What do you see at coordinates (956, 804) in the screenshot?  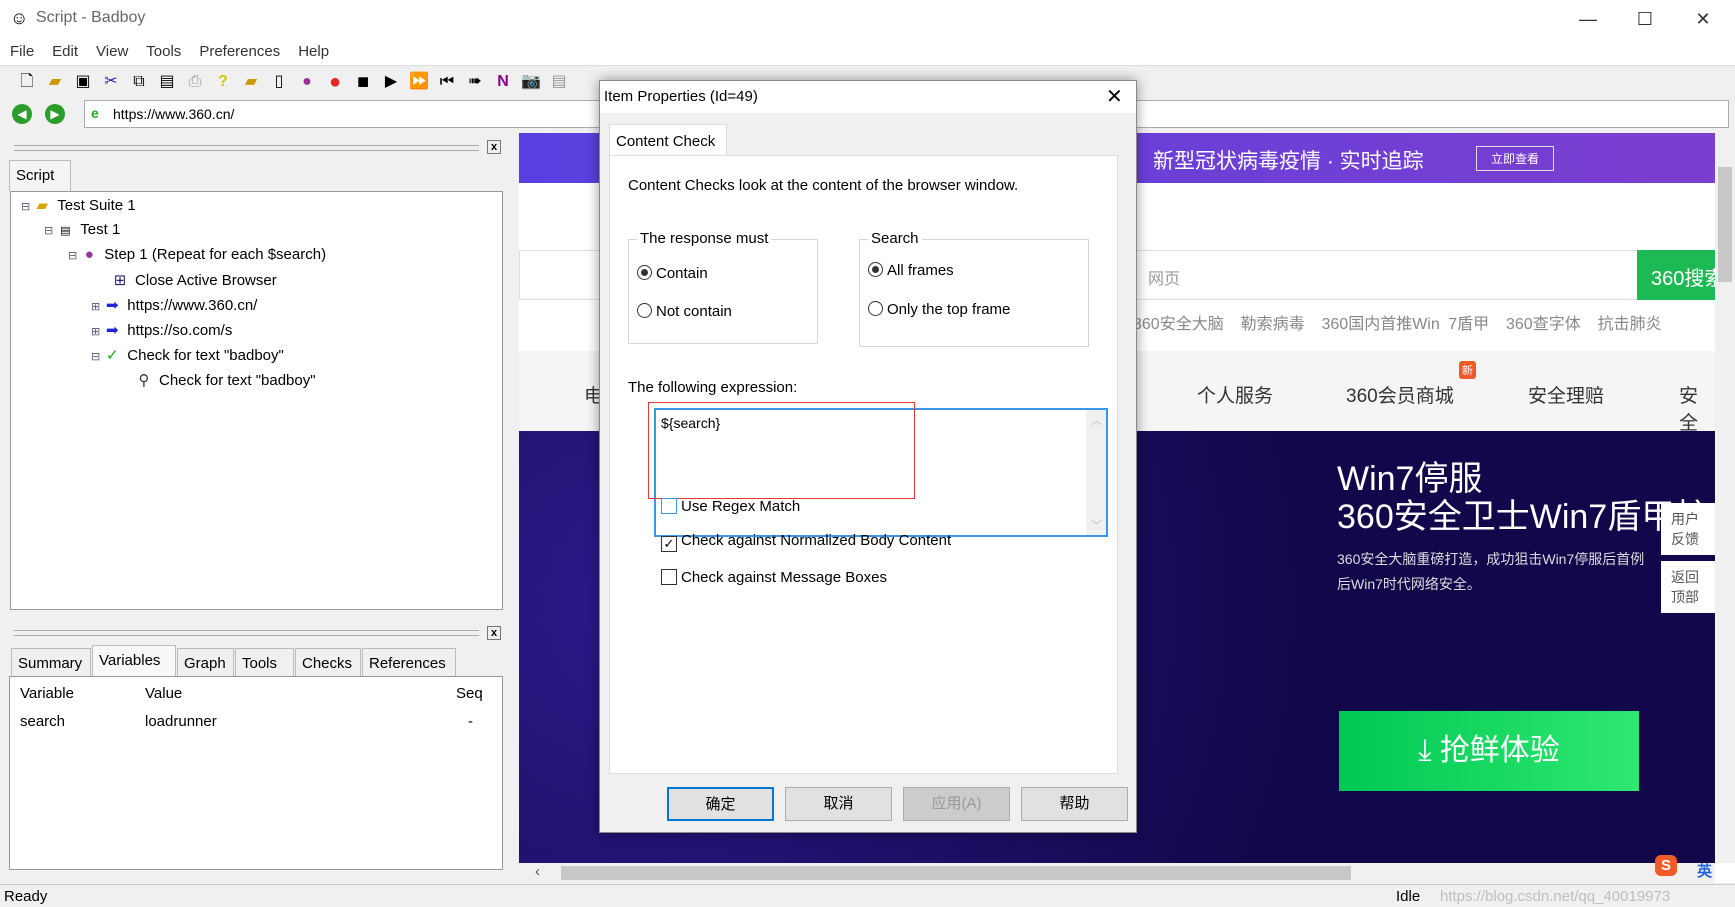 I see `apply-button: 应用(A)` at bounding box center [956, 804].